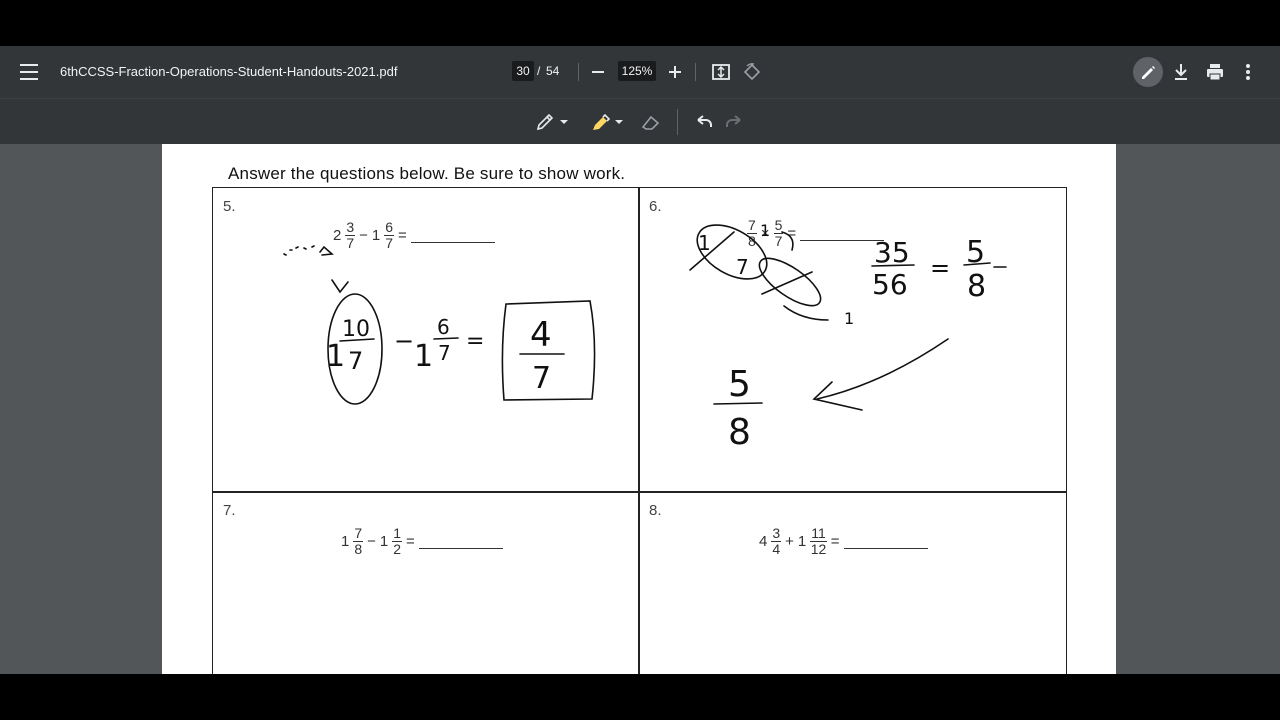 The width and height of the screenshot is (1280, 720). What do you see at coordinates (655, 206) in the screenshot?
I see `question-number: 6.` at bounding box center [655, 206].